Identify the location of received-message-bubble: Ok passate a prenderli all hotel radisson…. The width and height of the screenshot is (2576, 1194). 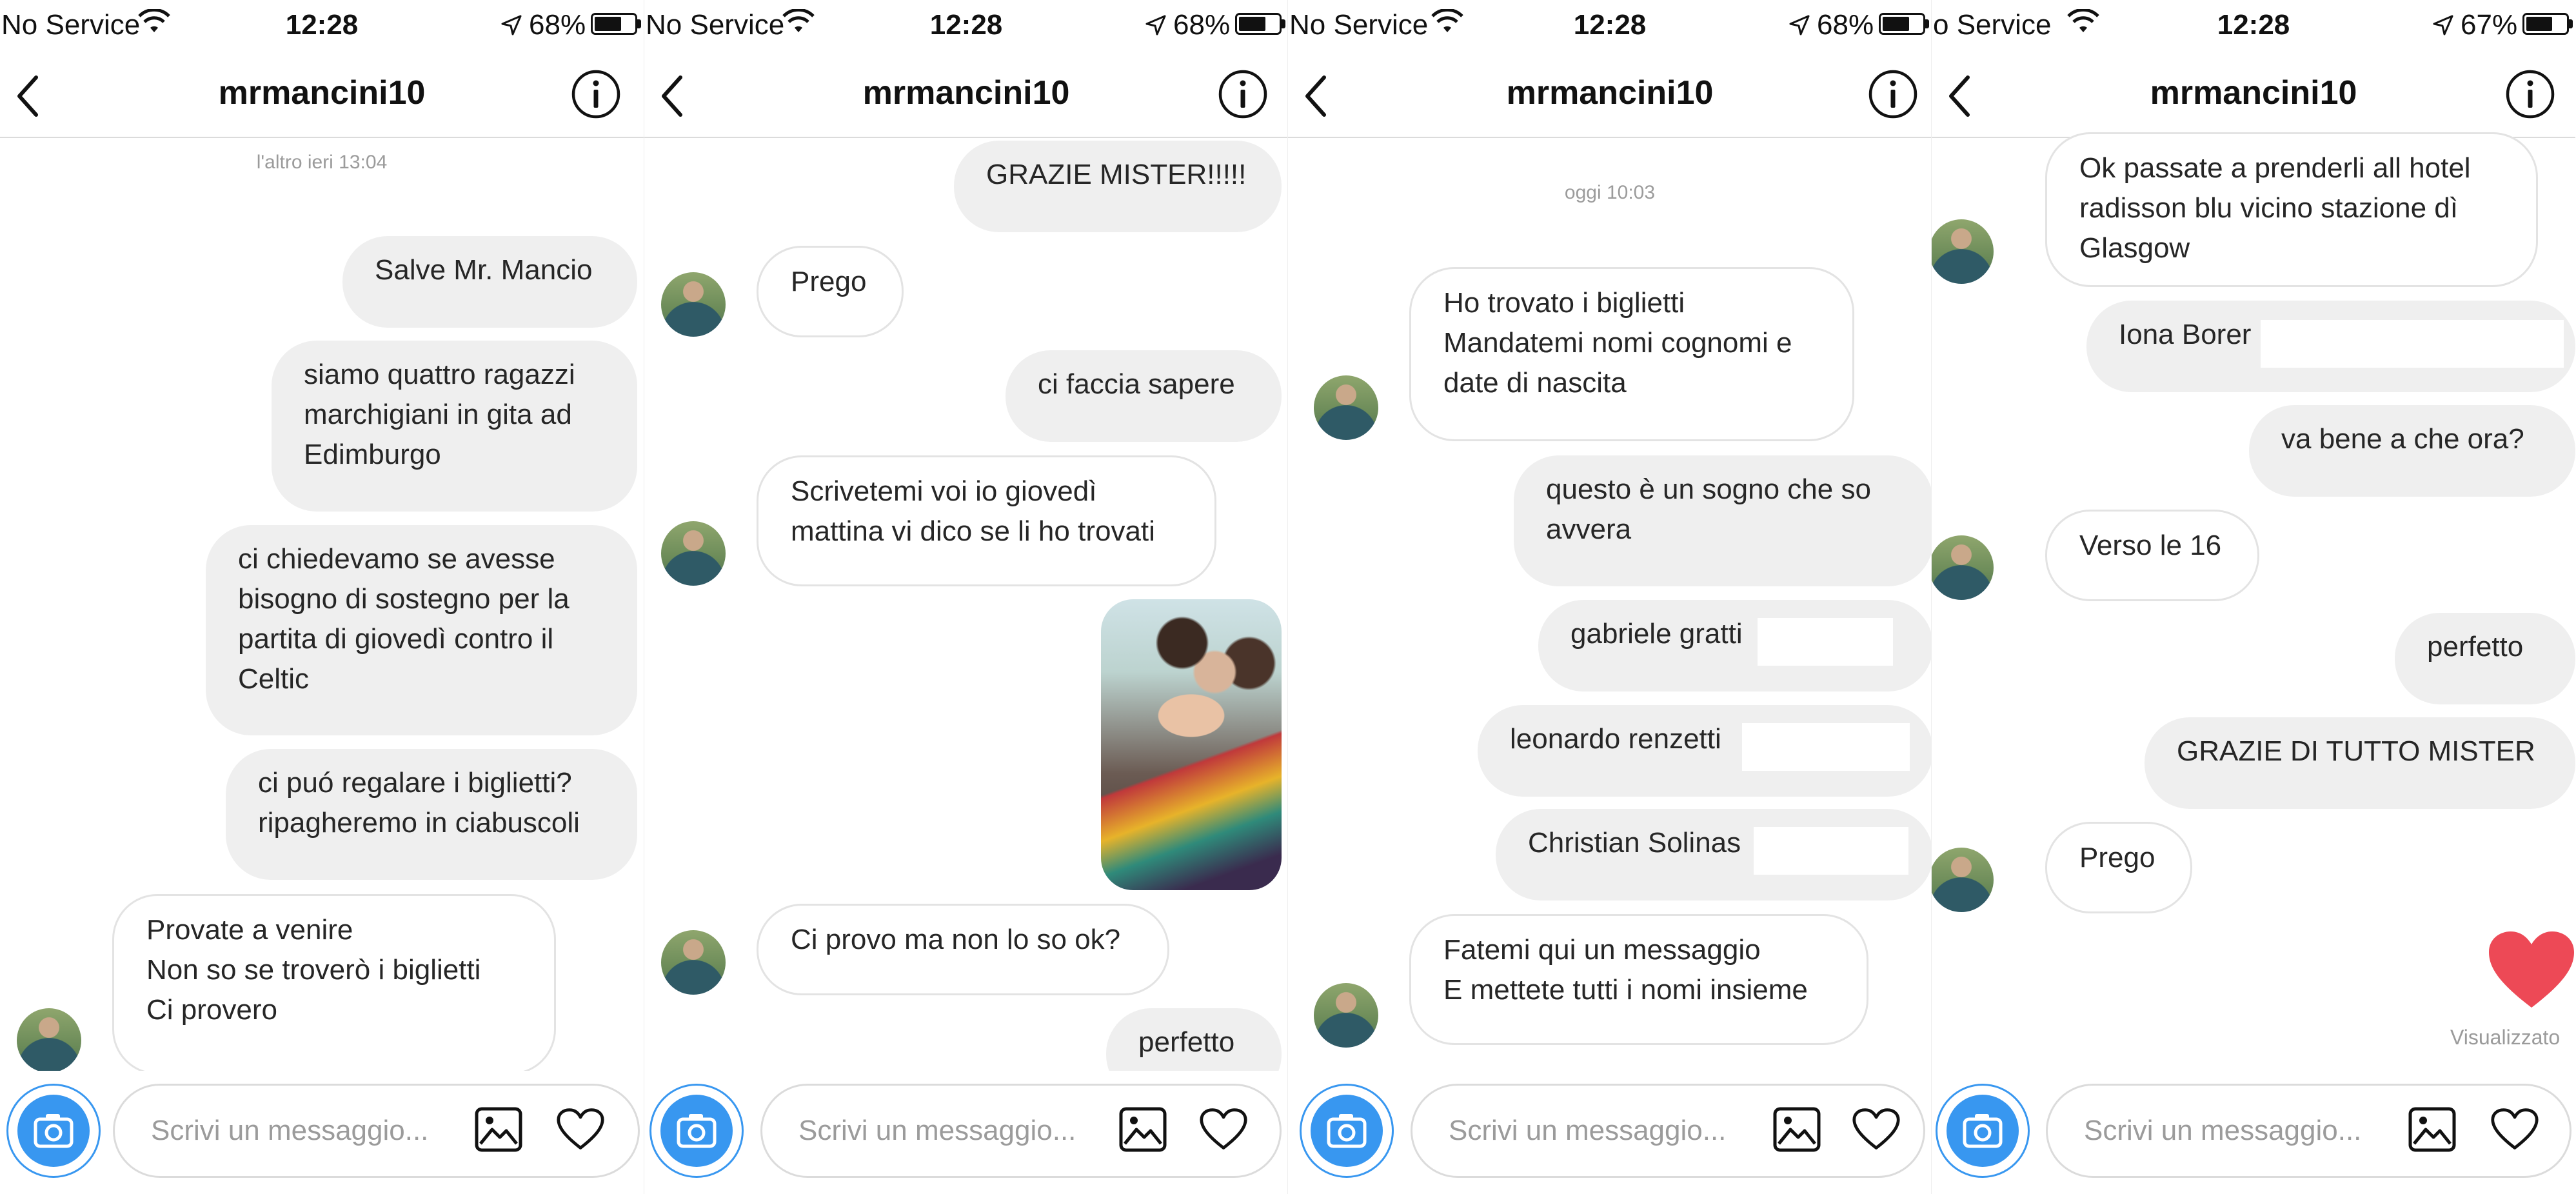
(2291, 209).